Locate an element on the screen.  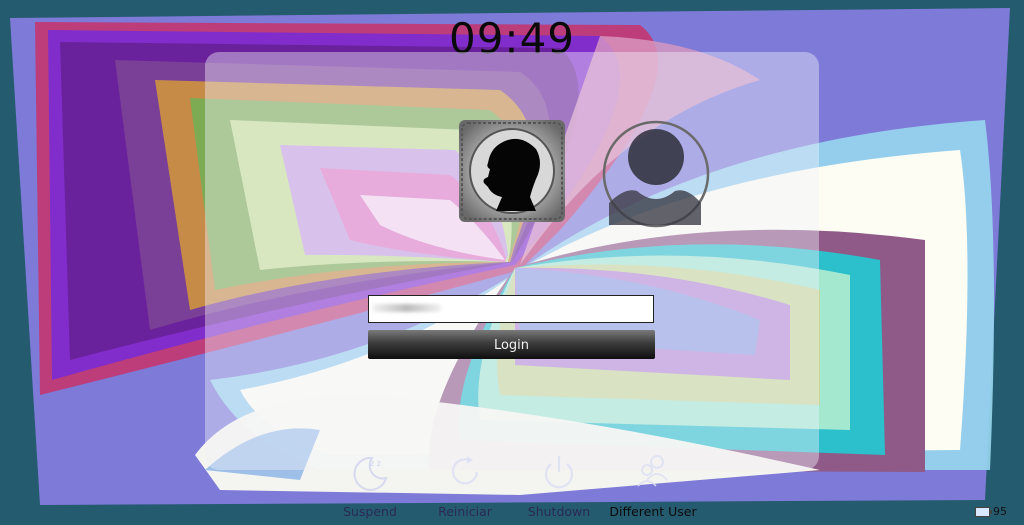
head-silhouette-icon is located at coordinates (512, 171).